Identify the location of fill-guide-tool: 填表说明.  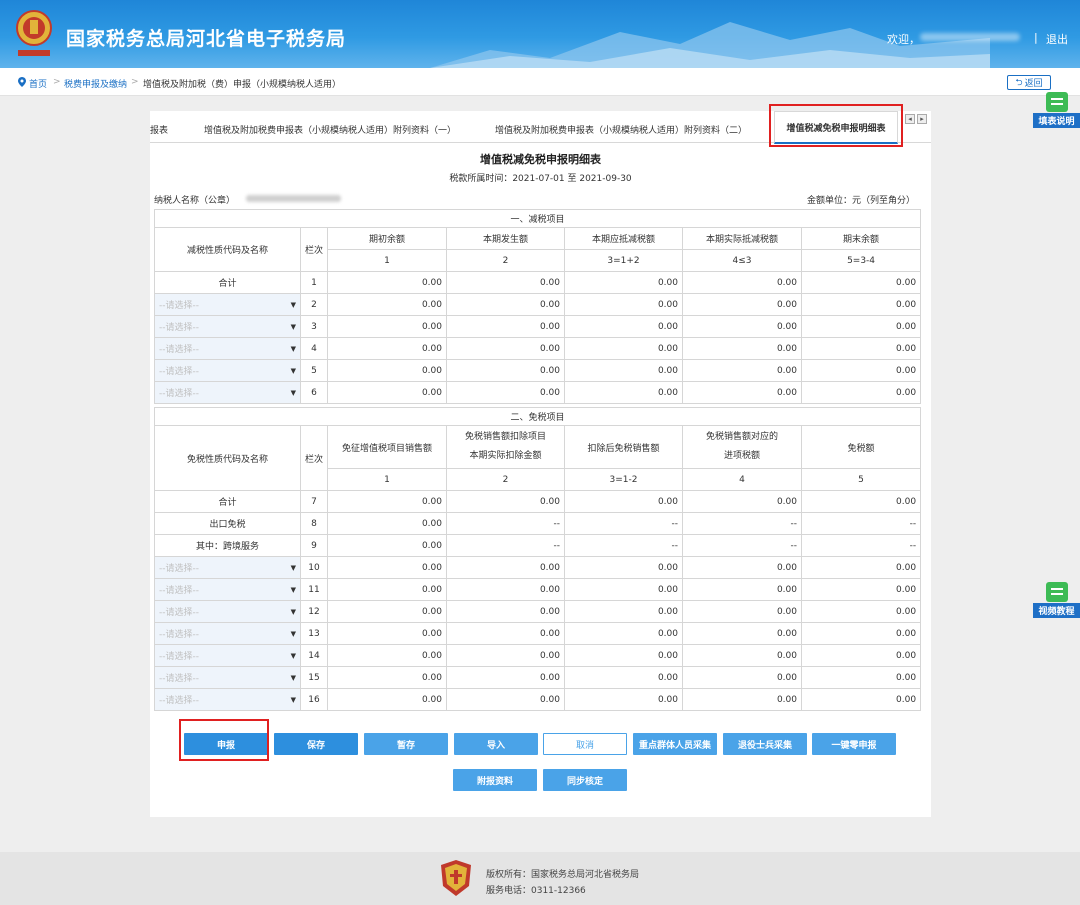
(1056, 110).